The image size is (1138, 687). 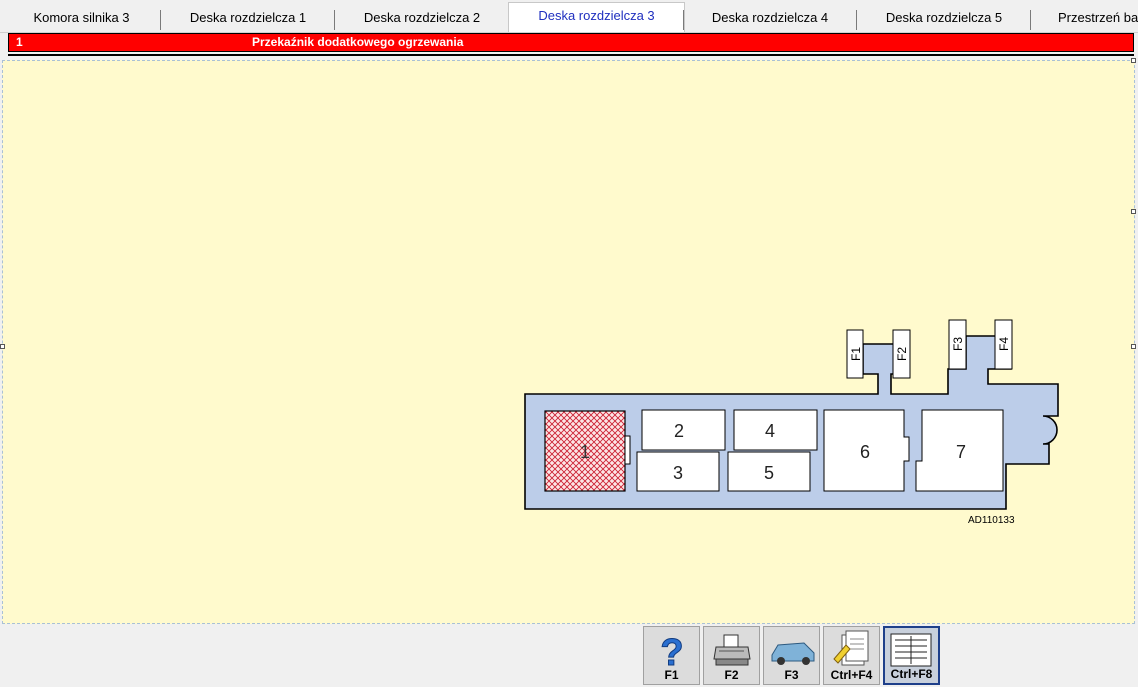 What do you see at coordinates (958, 344) in the screenshot?
I see `fuse-f3-label: F3` at bounding box center [958, 344].